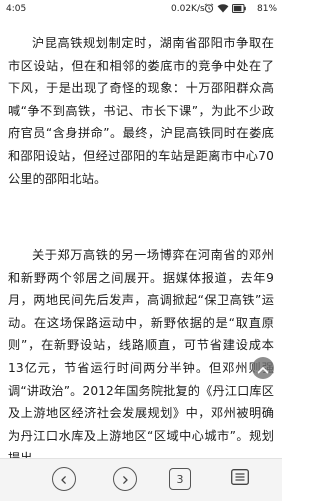 The image size is (320, 501). What do you see at coordinates (141, 10) in the screenshot?
I see `status-bar: 4:05 0.02K/s 81%` at bounding box center [141, 10].